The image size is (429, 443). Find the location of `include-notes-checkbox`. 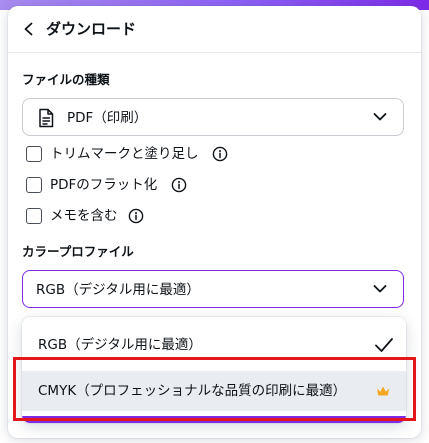

include-notes-checkbox is located at coordinates (34, 216).